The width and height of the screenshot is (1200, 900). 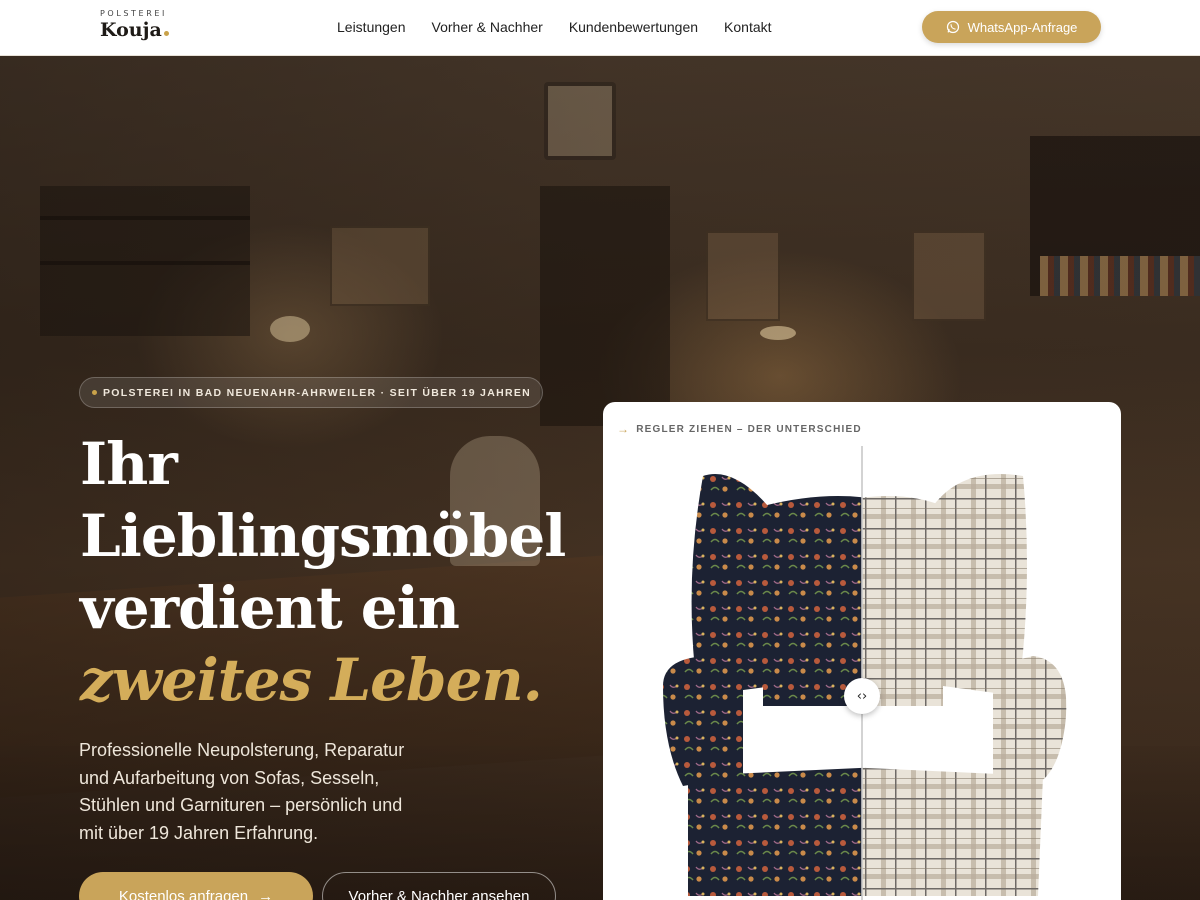 What do you see at coordinates (134, 30) in the screenshot?
I see `logo-wordmark: Kouja` at bounding box center [134, 30].